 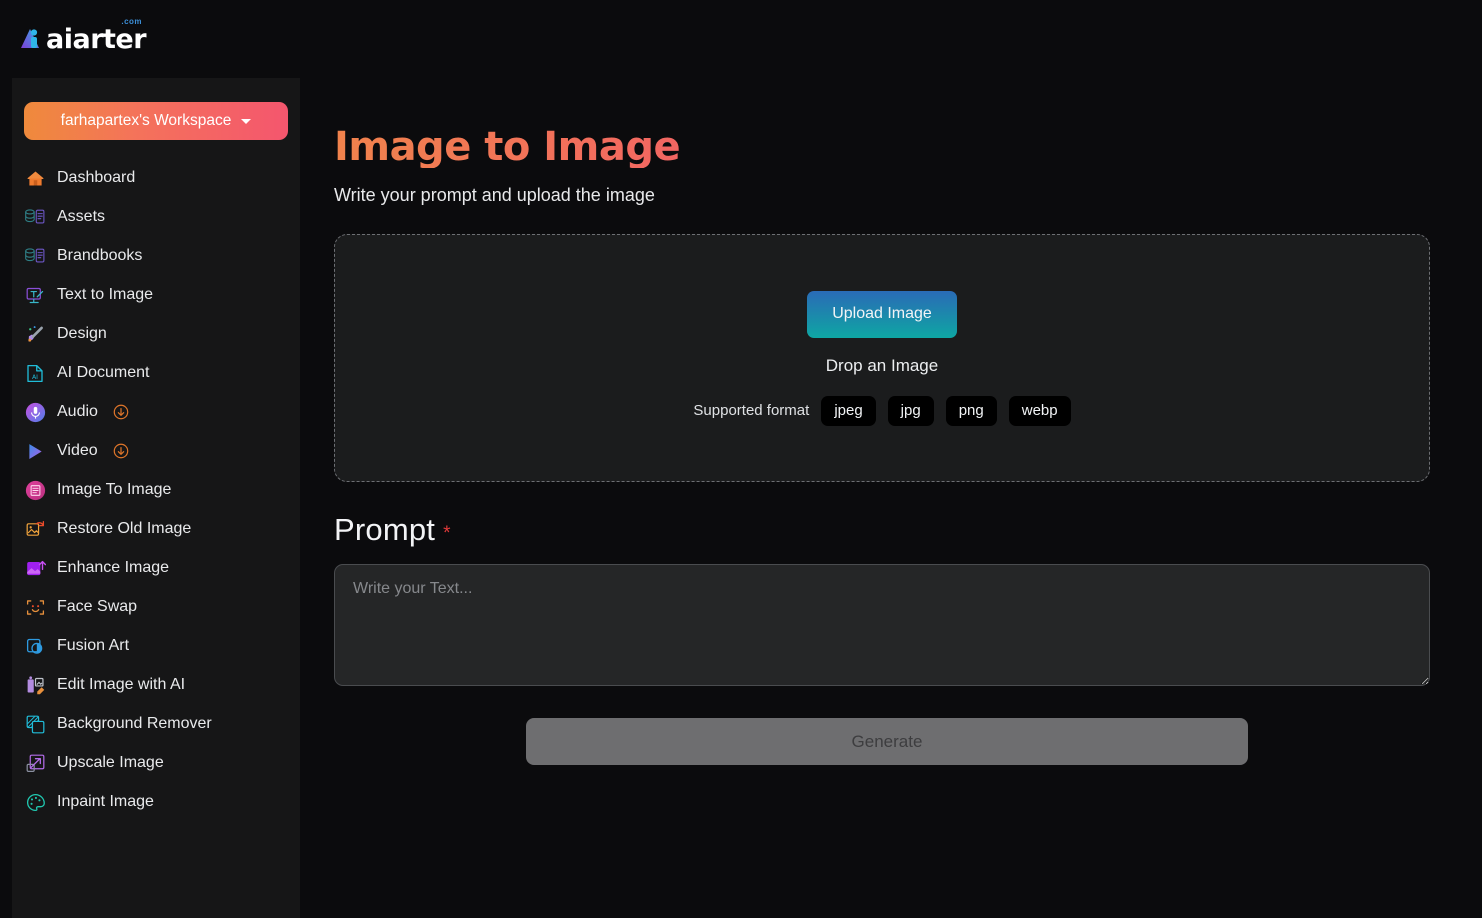 I want to click on sidebar-item-label: AI Document, so click(x=103, y=372).